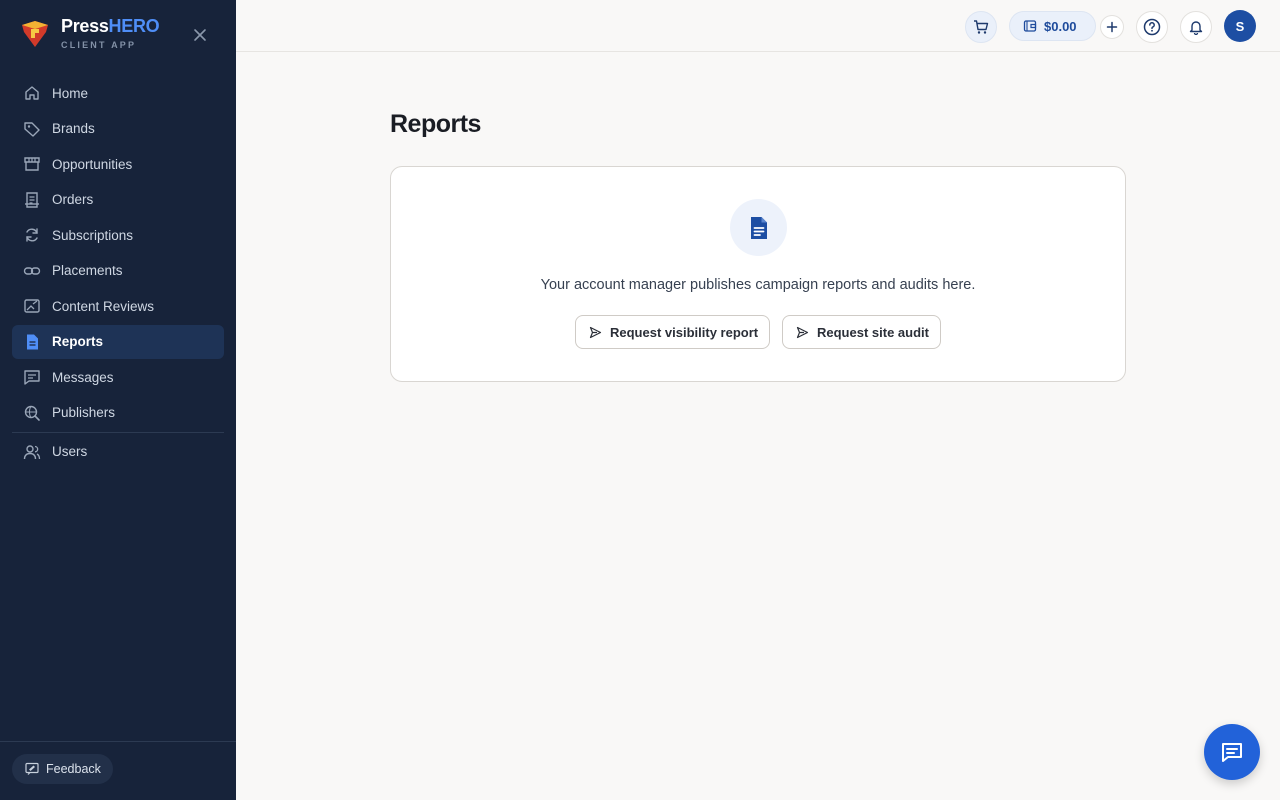 This screenshot has width=1280, height=800. What do you see at coordinates (118, 413) in the screenshot?
I see `sidebar-item-publishers: Publishers` at bounding box center [118, 413].